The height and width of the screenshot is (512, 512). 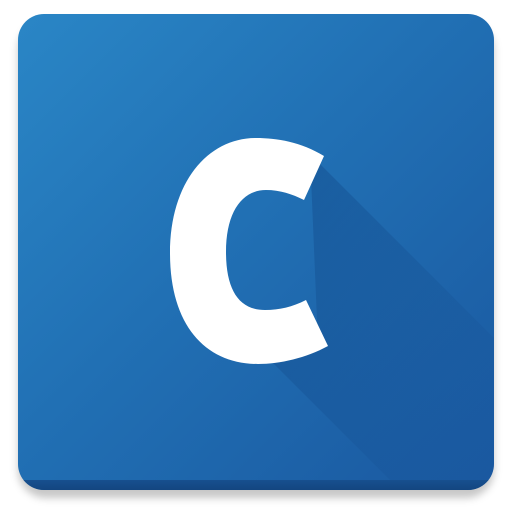 What do you see at coordinates (256, 485) in the screenshot?
I see `icon-bottom-edge` at bounding box center [256, 485].